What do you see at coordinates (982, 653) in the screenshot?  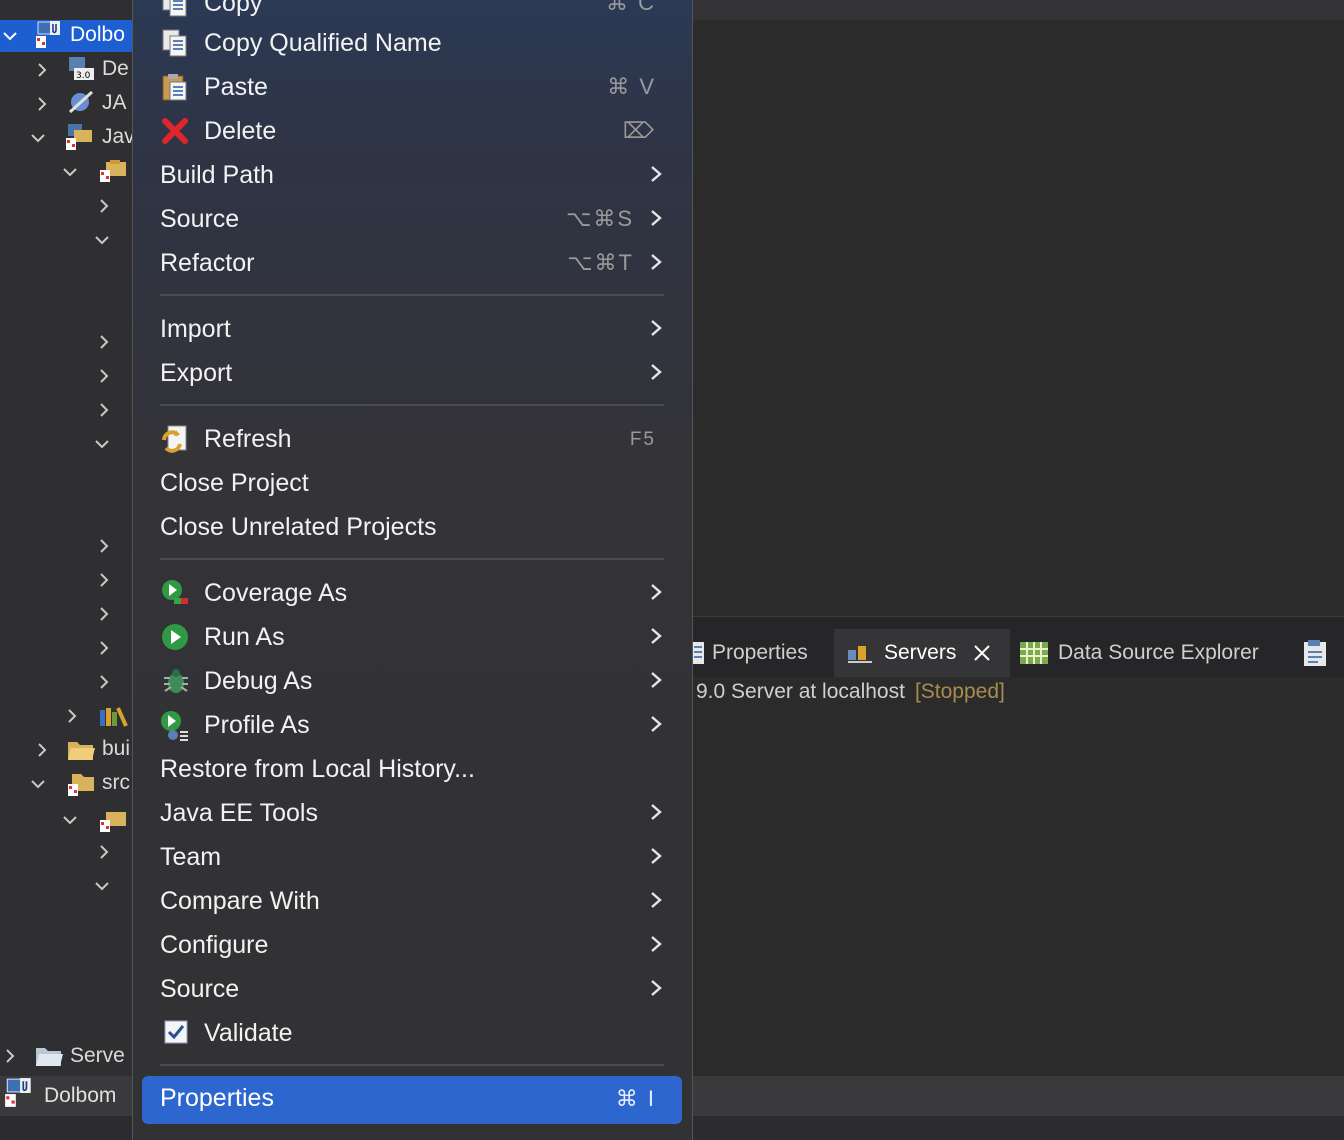 I see `close-icon` at bounding box center [982, 653].